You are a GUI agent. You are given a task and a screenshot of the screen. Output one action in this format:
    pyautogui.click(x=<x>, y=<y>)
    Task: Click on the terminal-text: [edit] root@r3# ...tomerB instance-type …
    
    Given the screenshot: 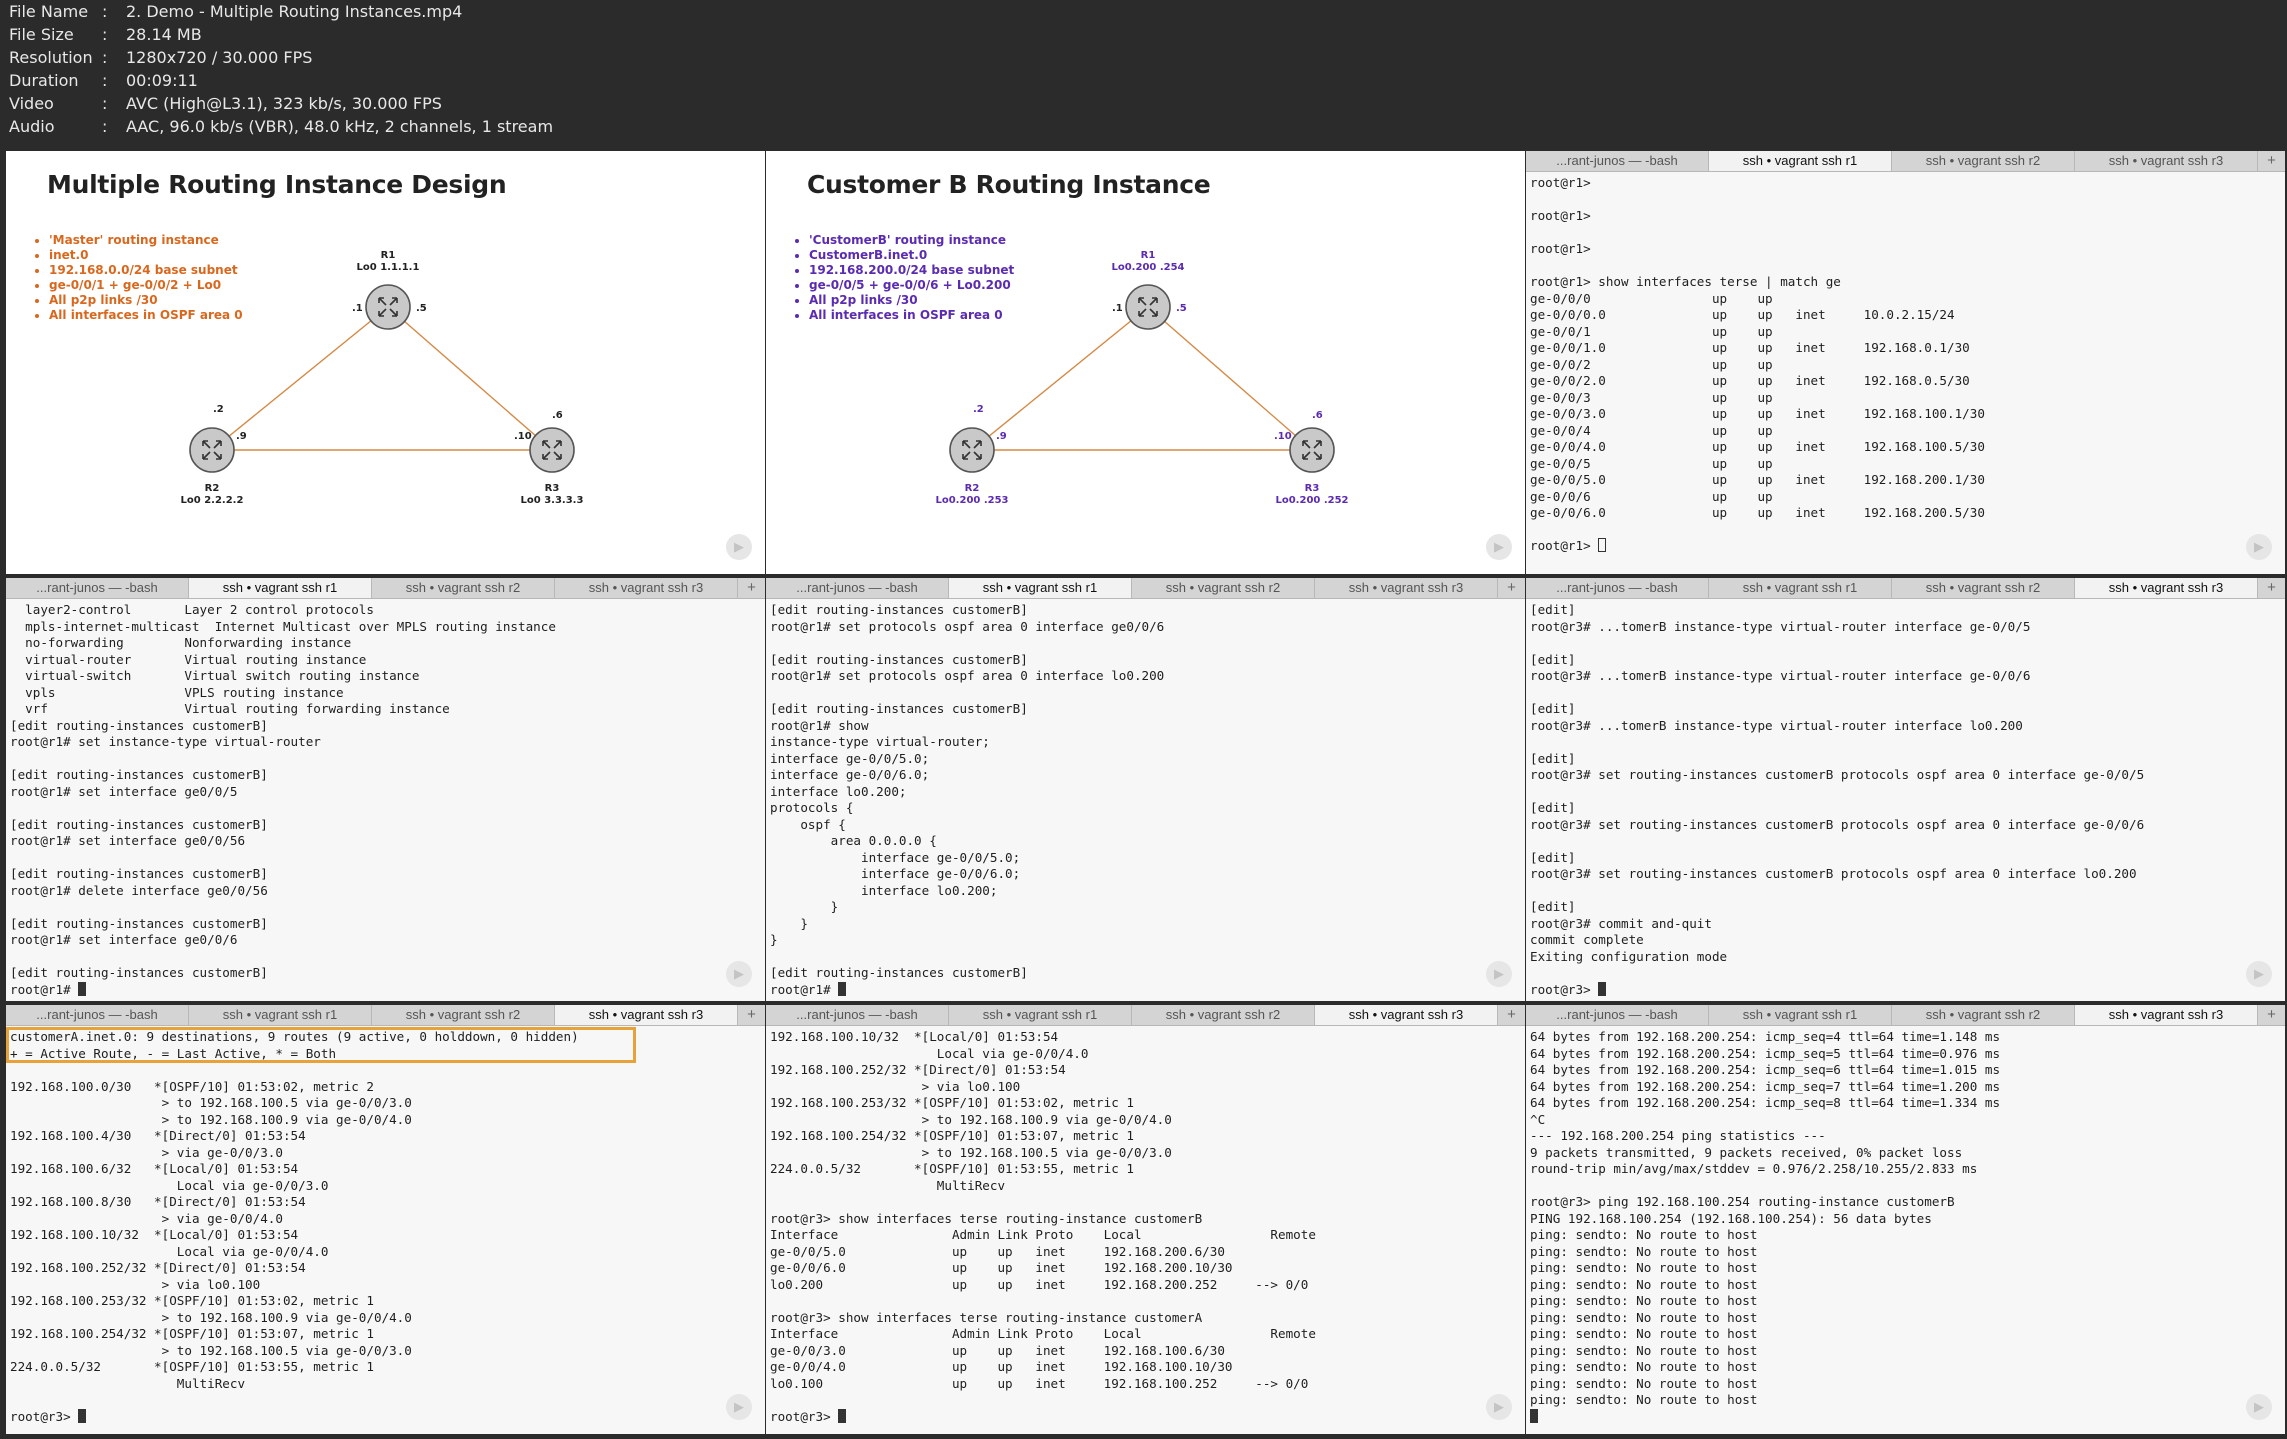 What is the action you would take?
    pyautogui.click(x=1837, y=799)
    